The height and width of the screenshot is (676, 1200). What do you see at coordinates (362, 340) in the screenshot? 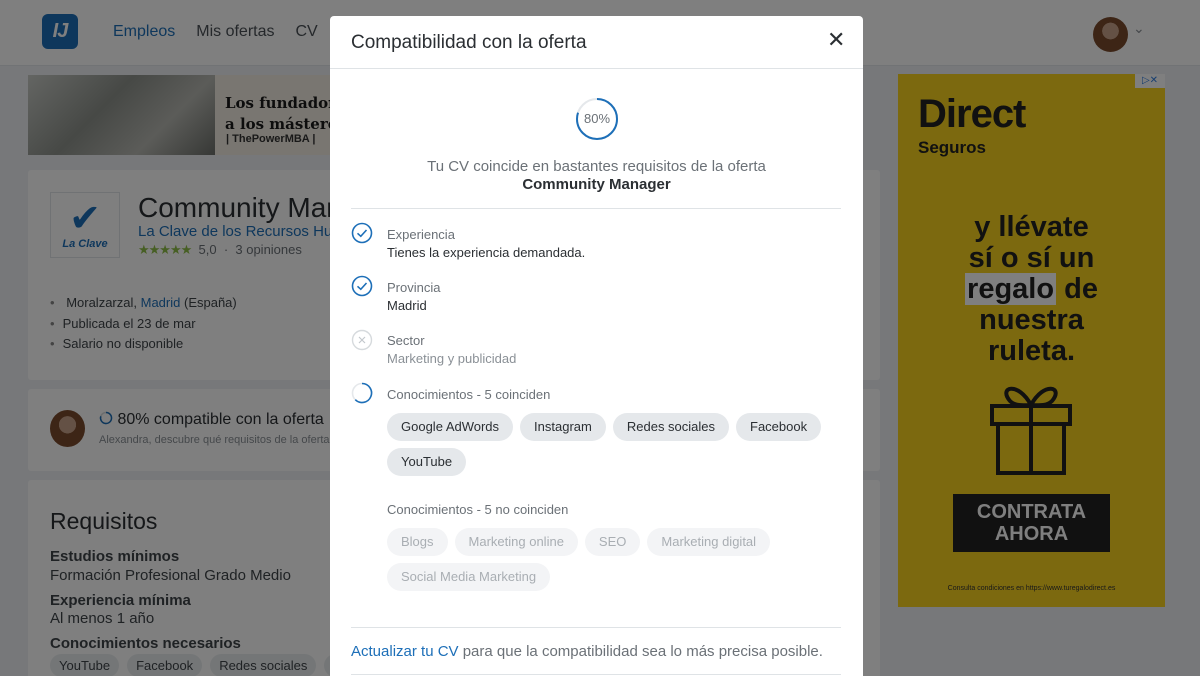
I see `cross-circle-icon` at bounding box center [362, 340].